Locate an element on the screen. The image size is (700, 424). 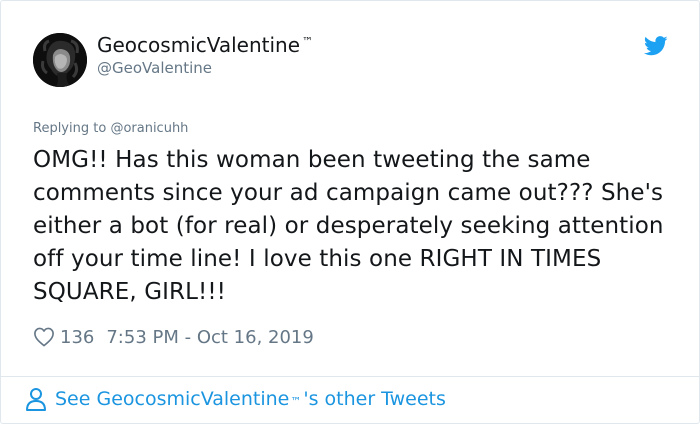
author-name-text: GeocosmicValentine is located at coordinates (199, 45).